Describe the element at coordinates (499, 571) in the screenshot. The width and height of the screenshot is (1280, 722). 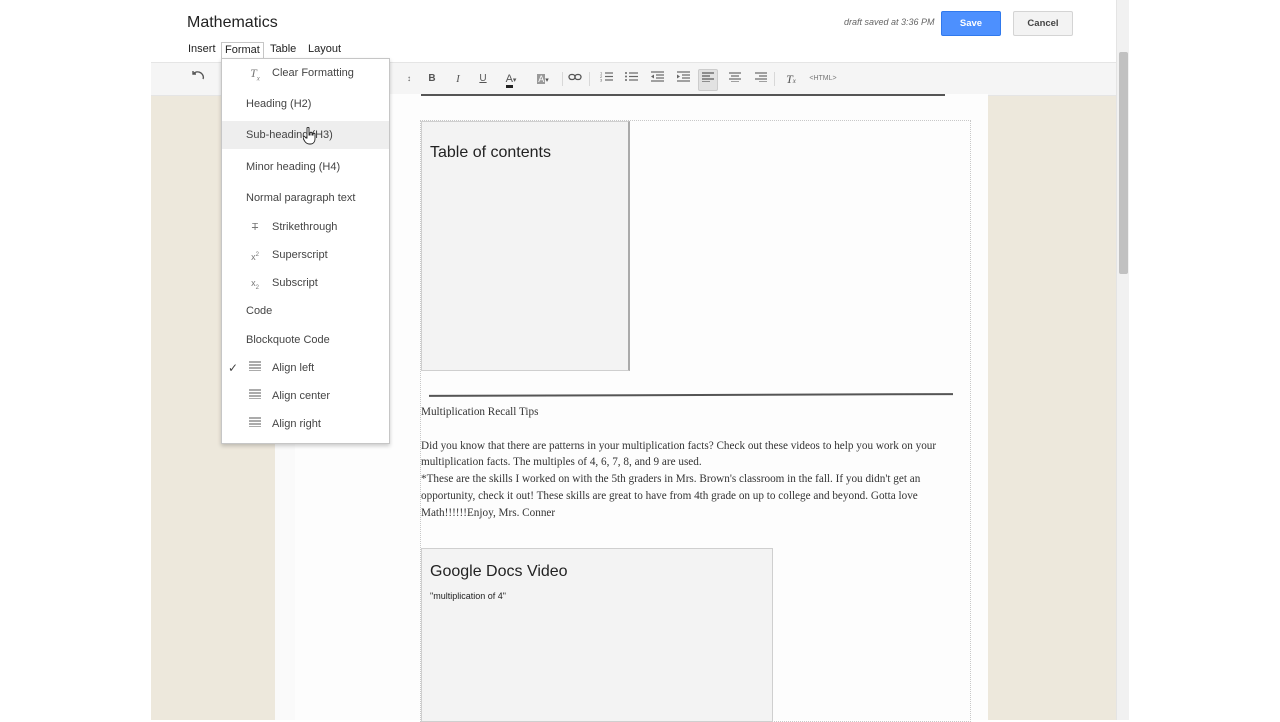
I see `video-title: Google Docs Video` at that location.